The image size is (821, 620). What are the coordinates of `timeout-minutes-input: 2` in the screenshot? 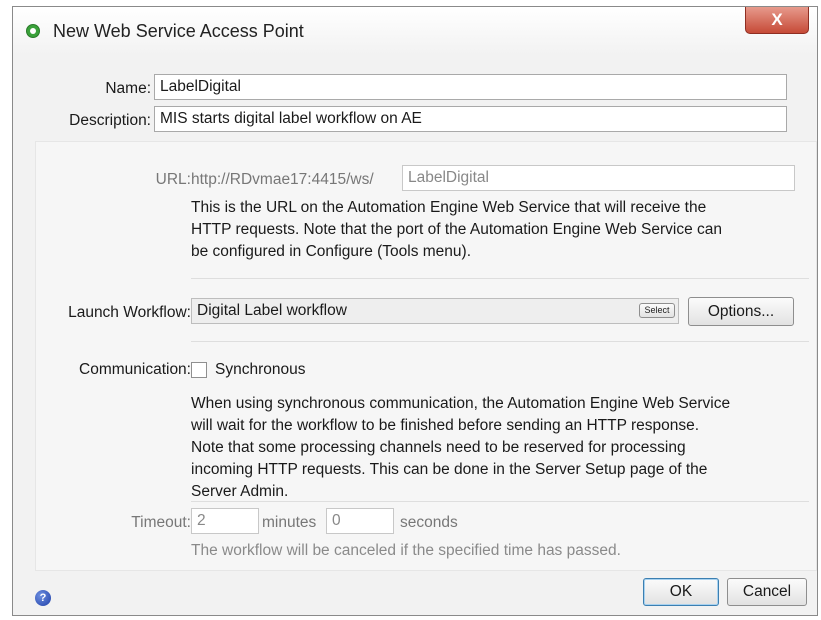 It's located at (225, 521).